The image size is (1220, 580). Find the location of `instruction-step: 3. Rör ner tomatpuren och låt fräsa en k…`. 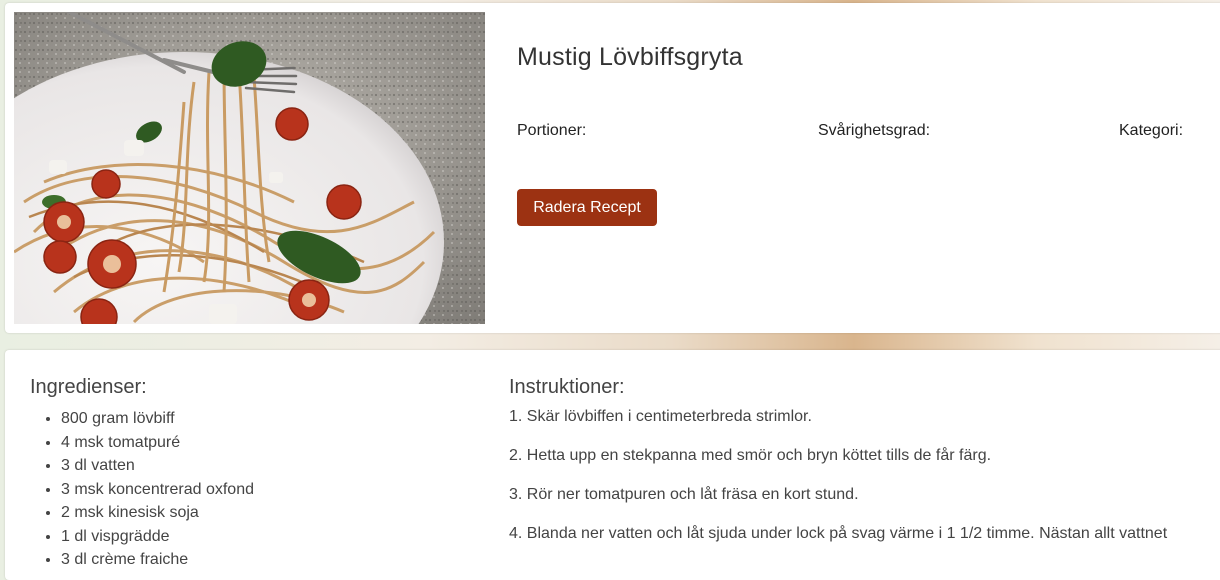

instruction-step: 3. Rör ner tomatpuren och låt fräsa en k… is located at coordinates (684, 494).